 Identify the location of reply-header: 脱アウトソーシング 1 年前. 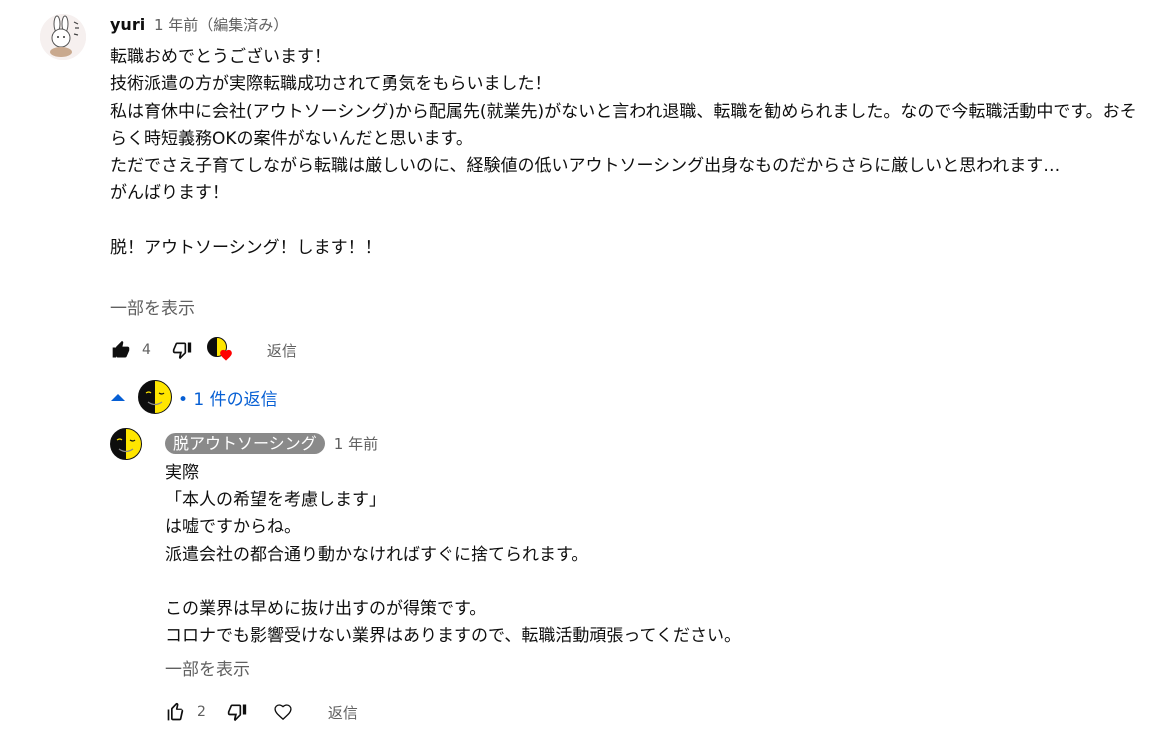
(271, 442).